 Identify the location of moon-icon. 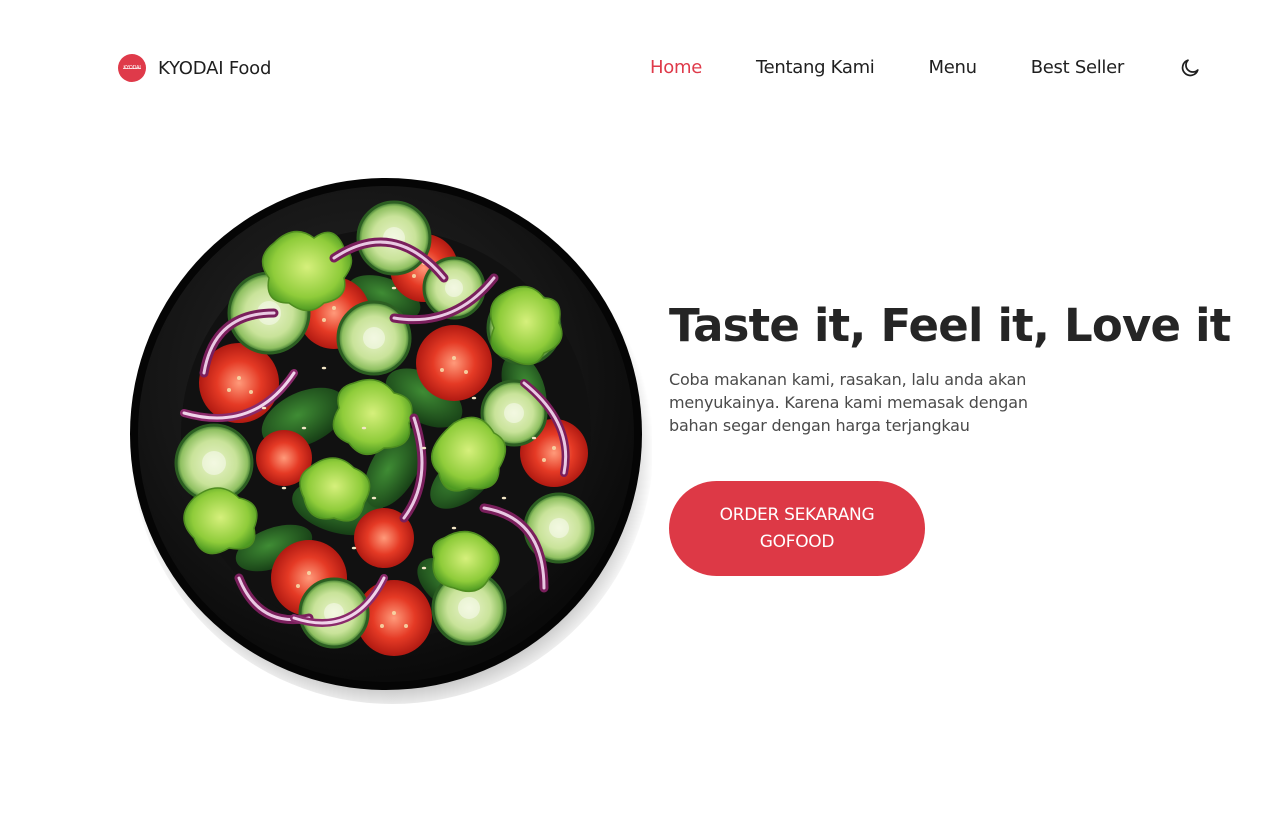
(1190, 68).